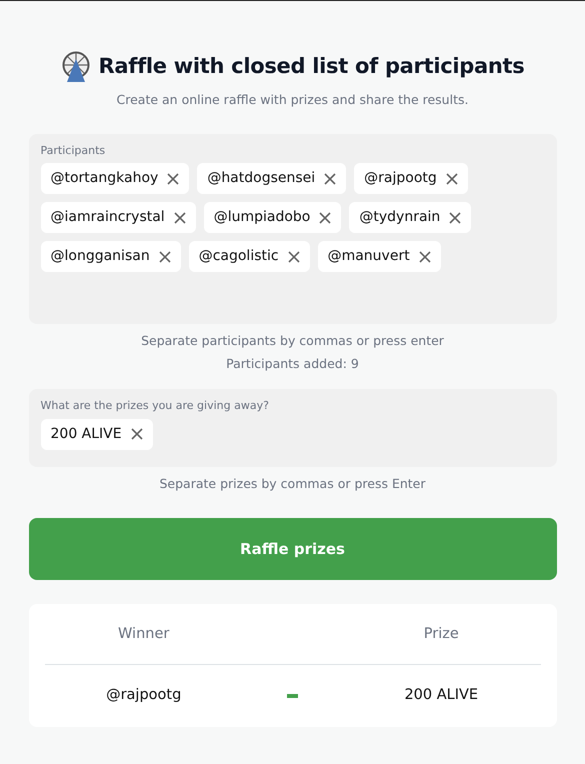 The height and width of the screenshot is (764, 585). I want to click on tag-label: @iamraincrystal, so click(107, 218).